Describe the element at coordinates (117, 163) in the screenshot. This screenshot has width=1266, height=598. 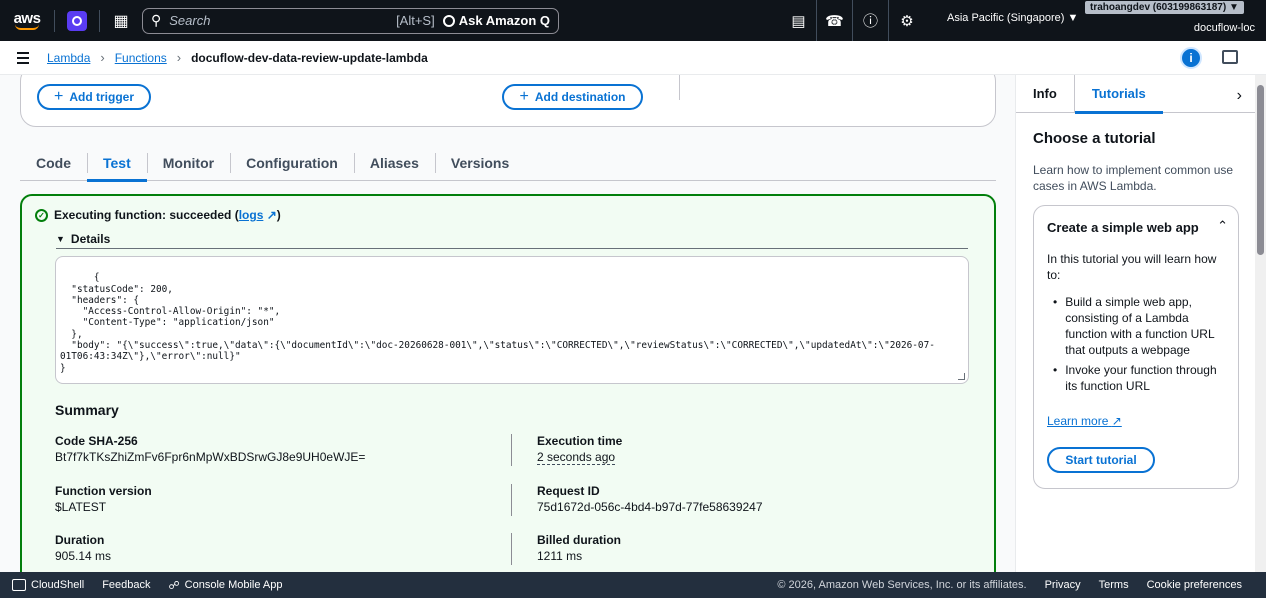
I see `tab-test: Test` at that location.